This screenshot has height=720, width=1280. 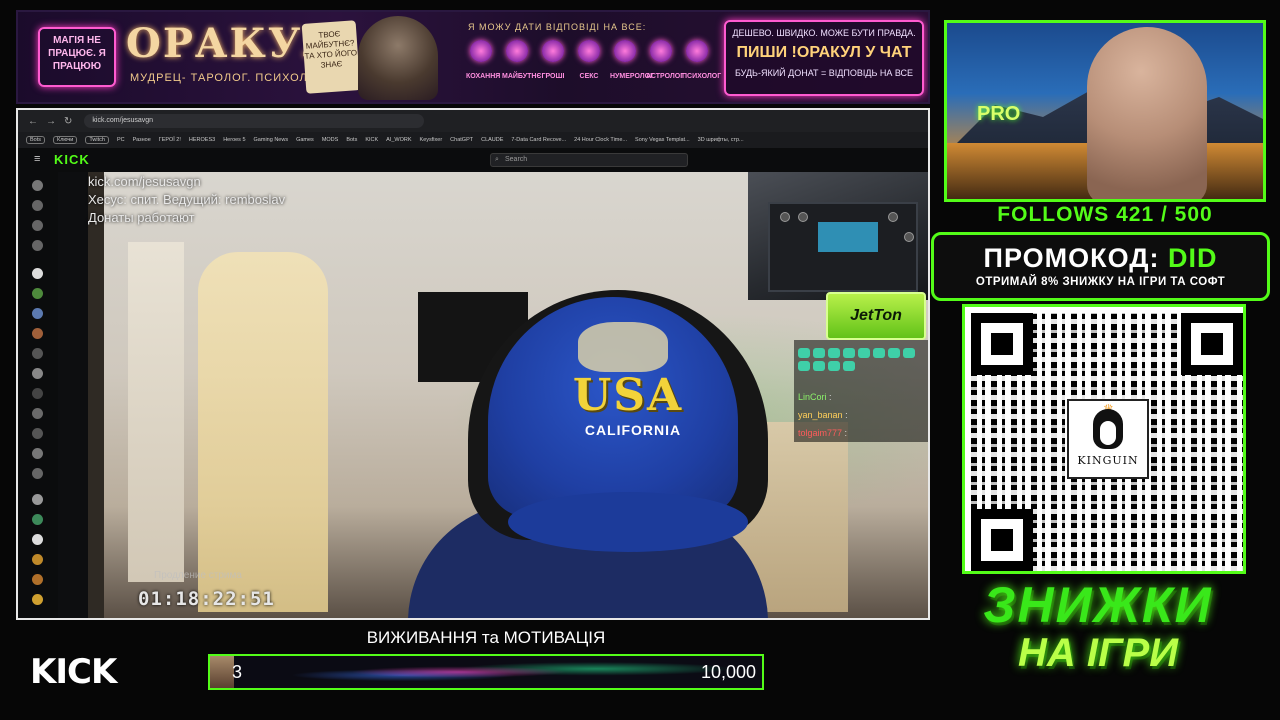 I want to click on promo-subtitle: ОТРИМАЙ 8% ЗНИЖКУ НА ІГРИ ТА СОФТ, so click(x=1100, y=282).